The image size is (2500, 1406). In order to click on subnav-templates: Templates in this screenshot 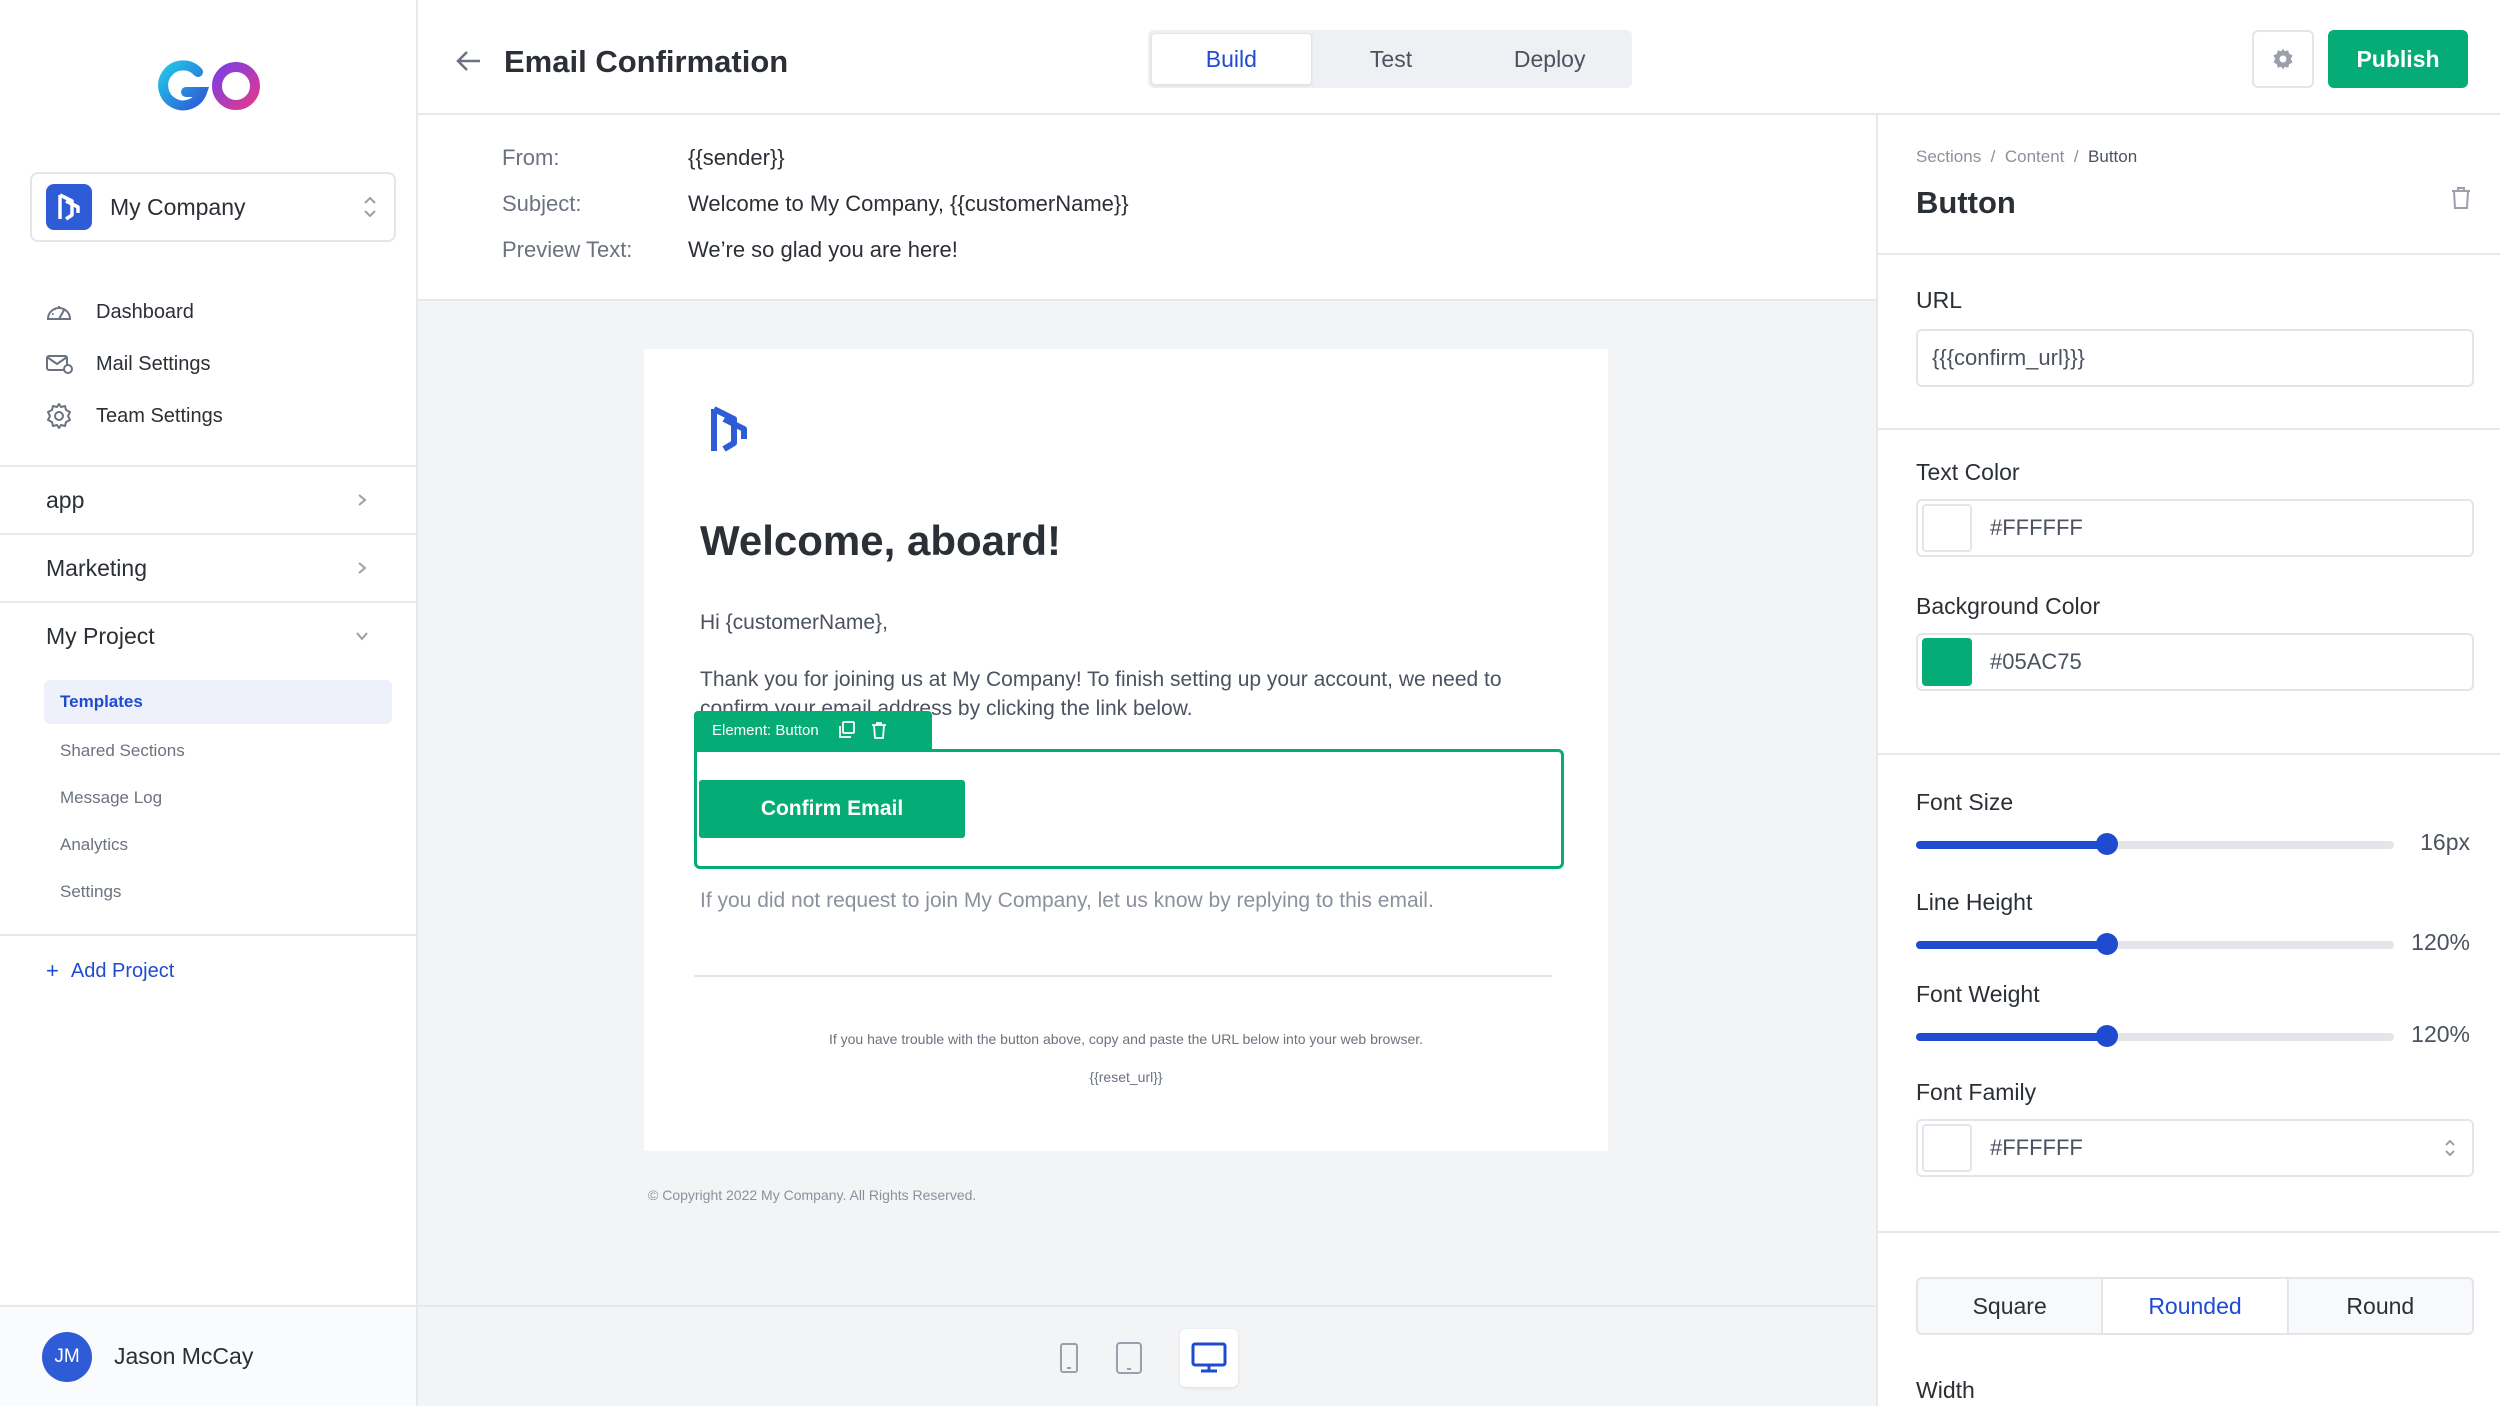, I will do `click(218, 702)`.